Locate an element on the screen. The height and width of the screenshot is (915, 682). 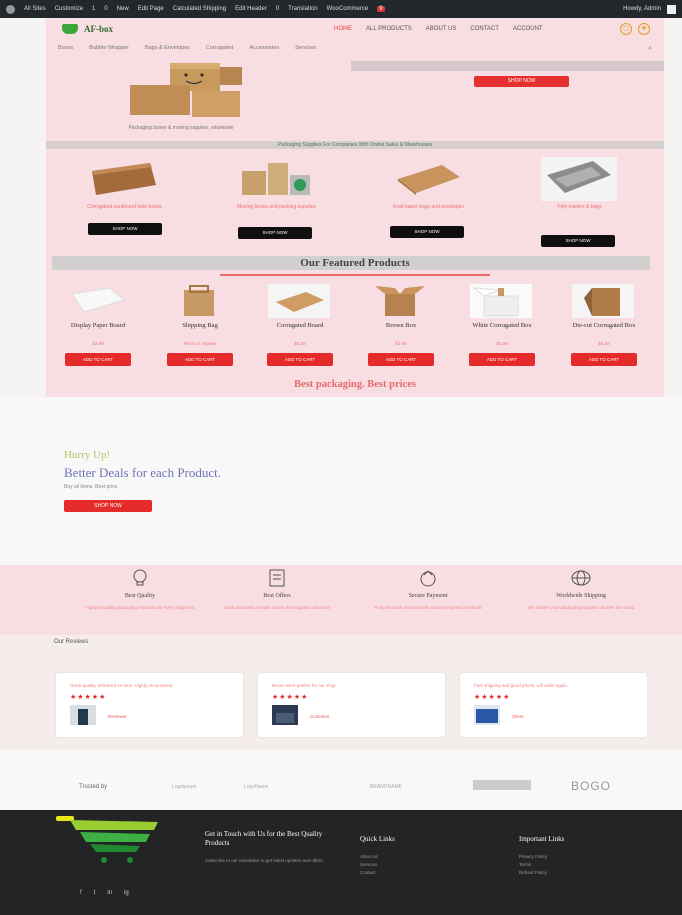
product-name: Die-cut Corrugated Box is located at coordinates (604, 326).